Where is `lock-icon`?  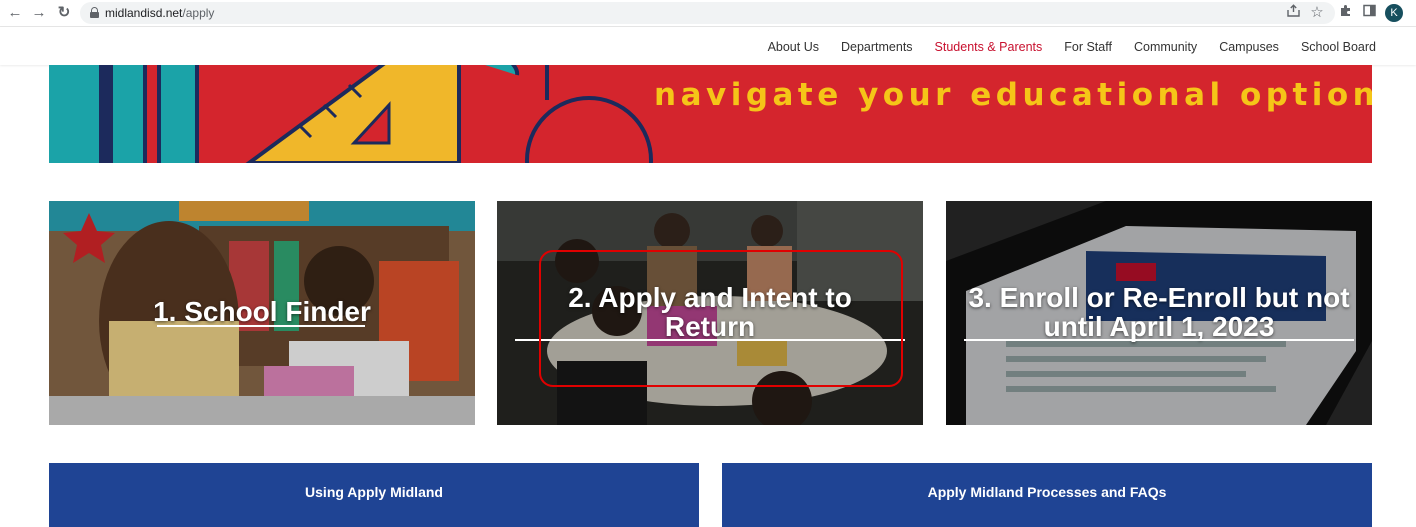 lock-icon is located at coordinates (94, 12).